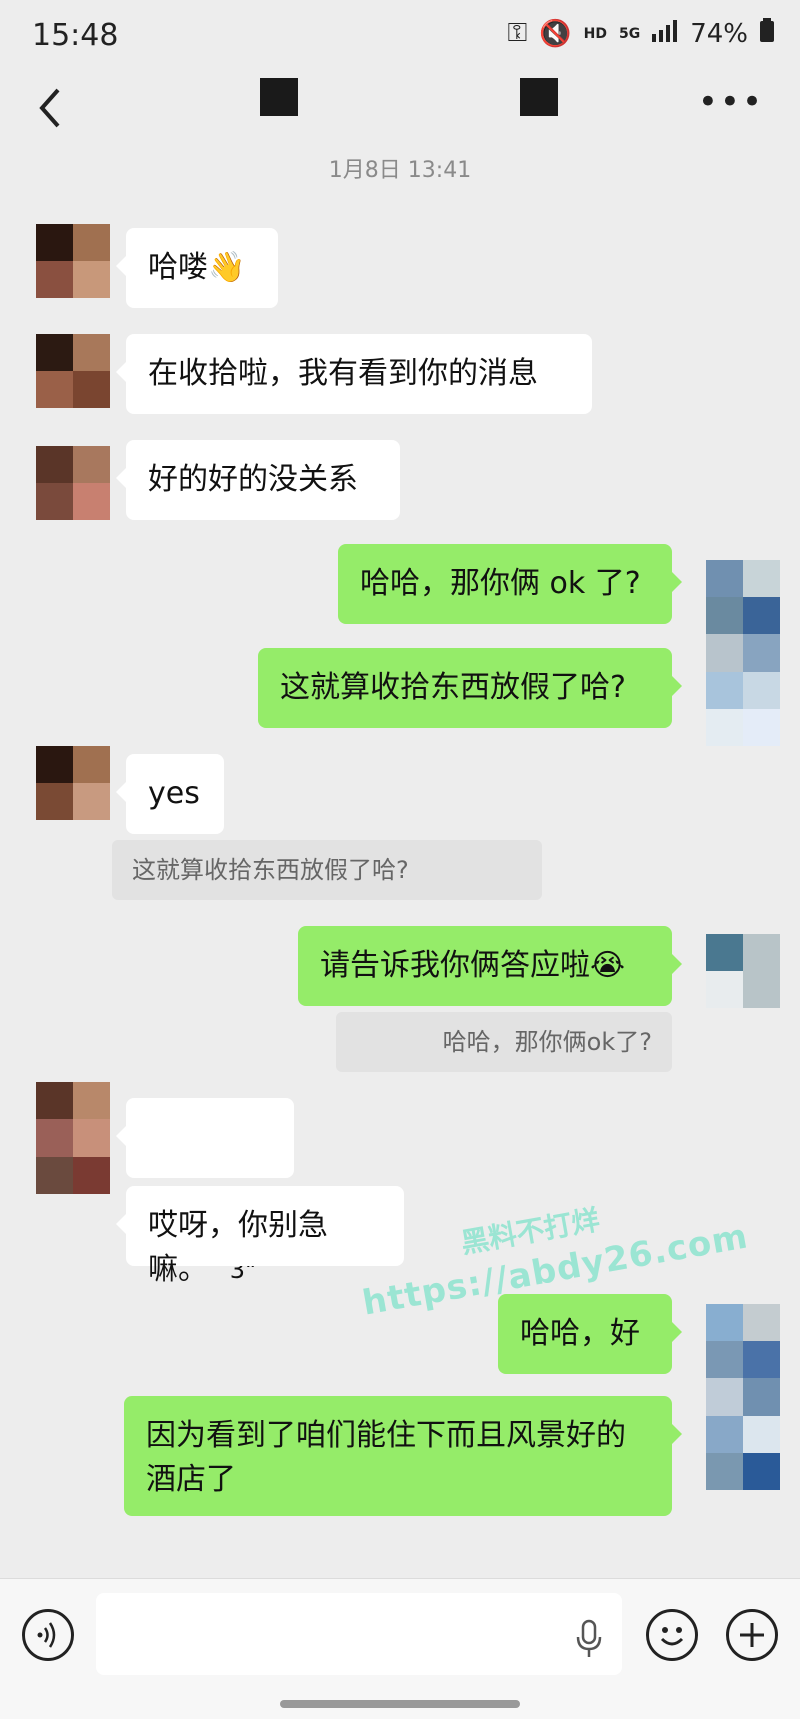 Image resolution: width=800 pixels, height=1719 pixels. What do you see at coordinates (665, 34) in the screenshot?
I see `signal-icon` at bounding box center [665, 34].